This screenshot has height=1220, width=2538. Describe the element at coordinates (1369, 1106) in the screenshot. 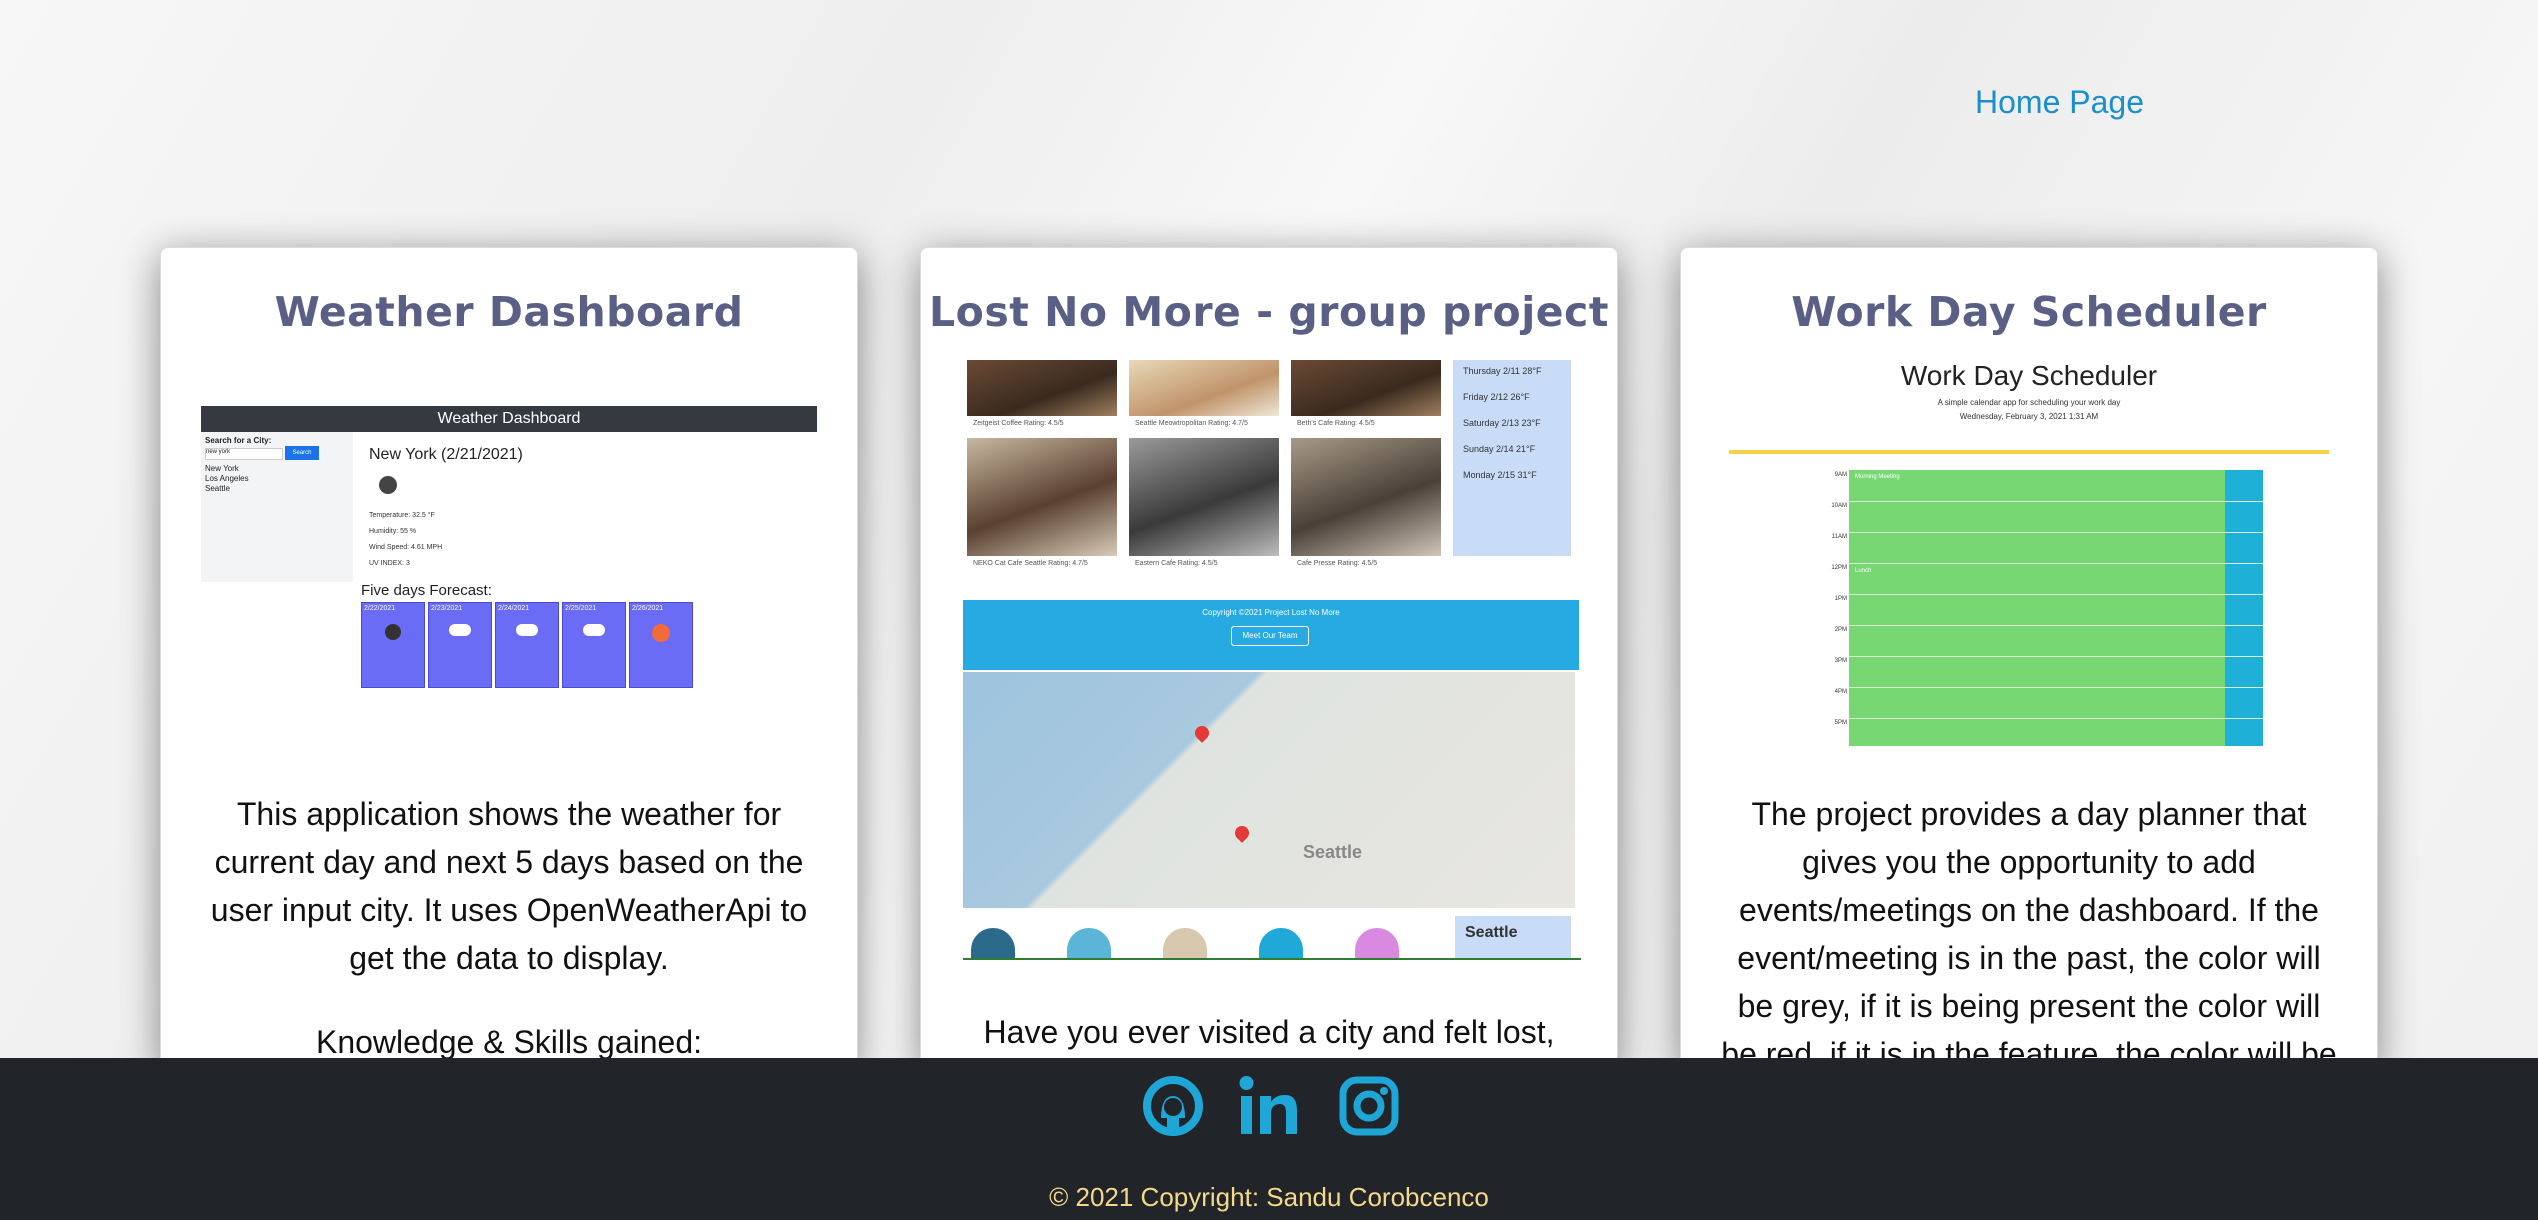

I see `instagram-icon` at that location.